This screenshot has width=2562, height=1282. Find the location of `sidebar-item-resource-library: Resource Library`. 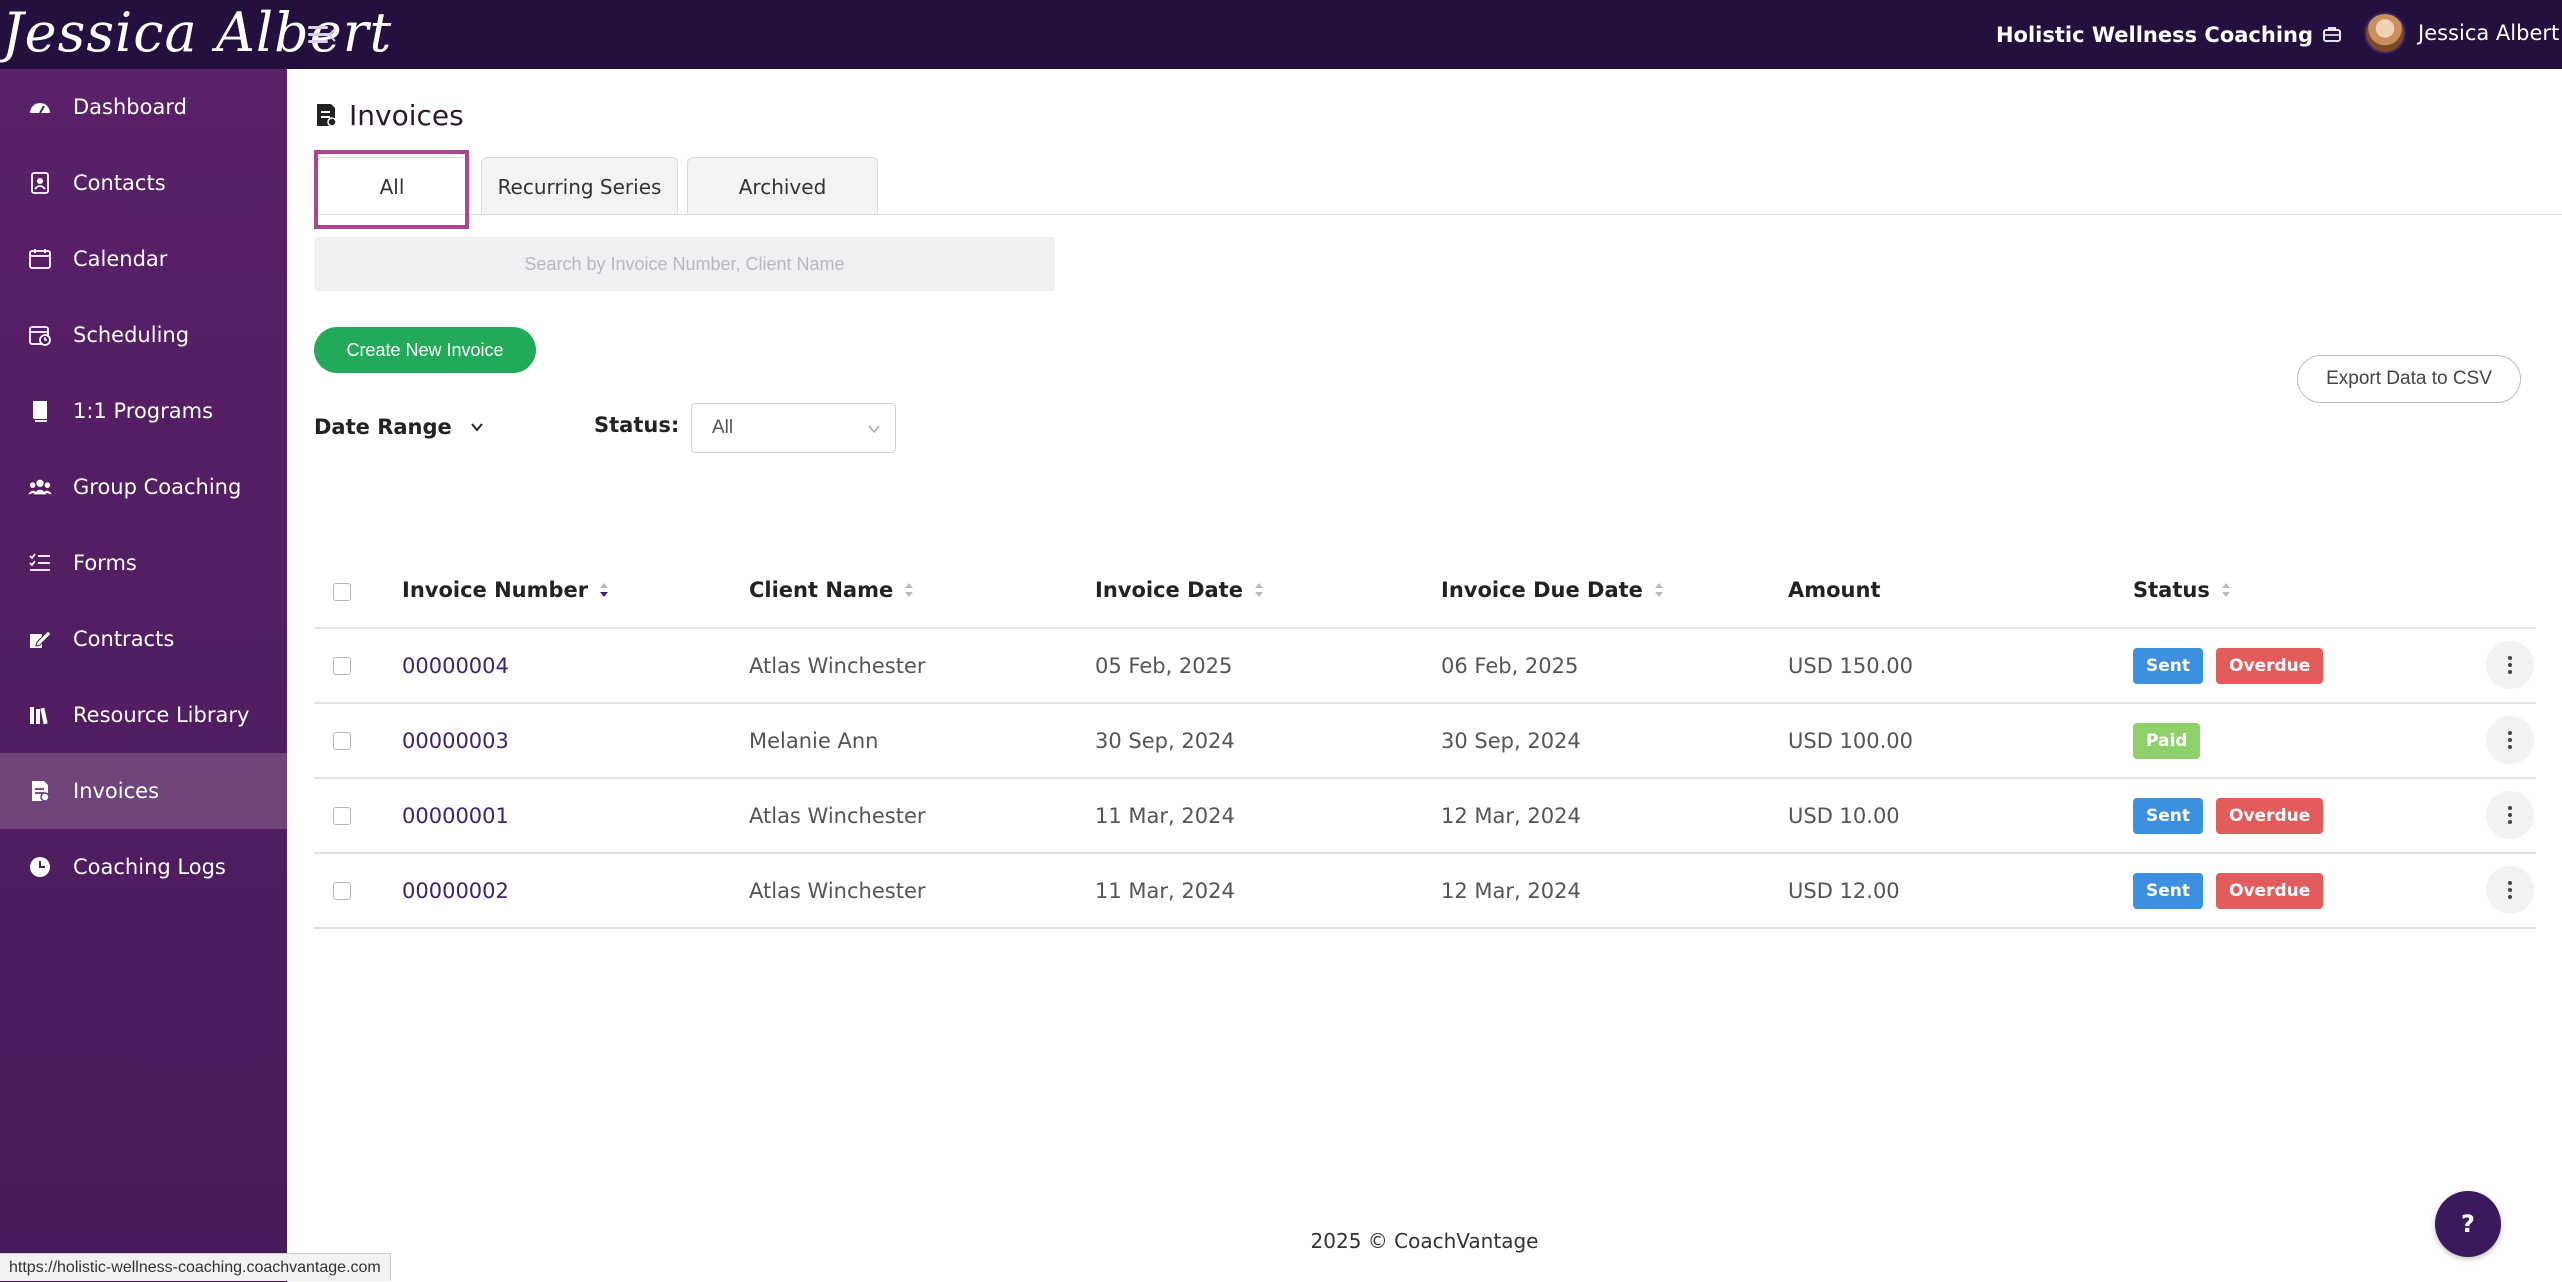

sidebar-item-resource-library: Resource Library is located at coordinates (143, 715).